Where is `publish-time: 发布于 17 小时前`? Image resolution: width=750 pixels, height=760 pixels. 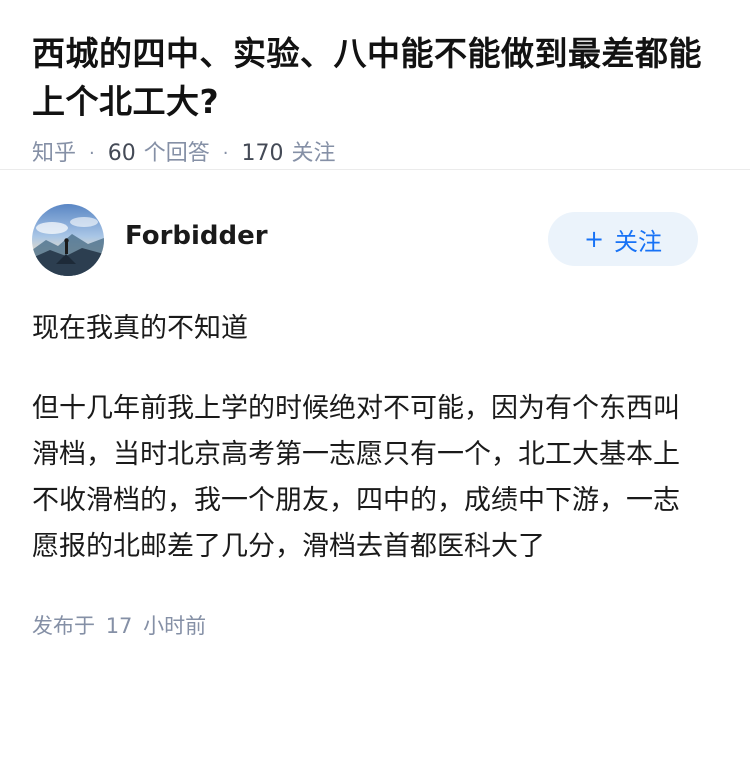 publish-time: 发布于 17 小时前 is located at coordinates (375, 625).